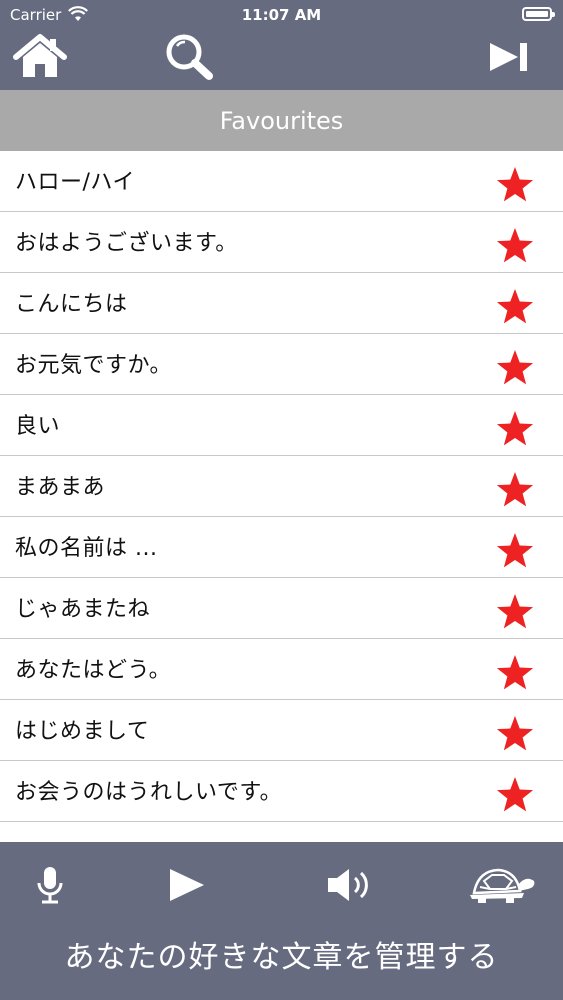 Image resolution: width=563 pixels, height=1000 pixels. I want to click on top-bar: Carrier 11:07 AM, so click(281, 45).